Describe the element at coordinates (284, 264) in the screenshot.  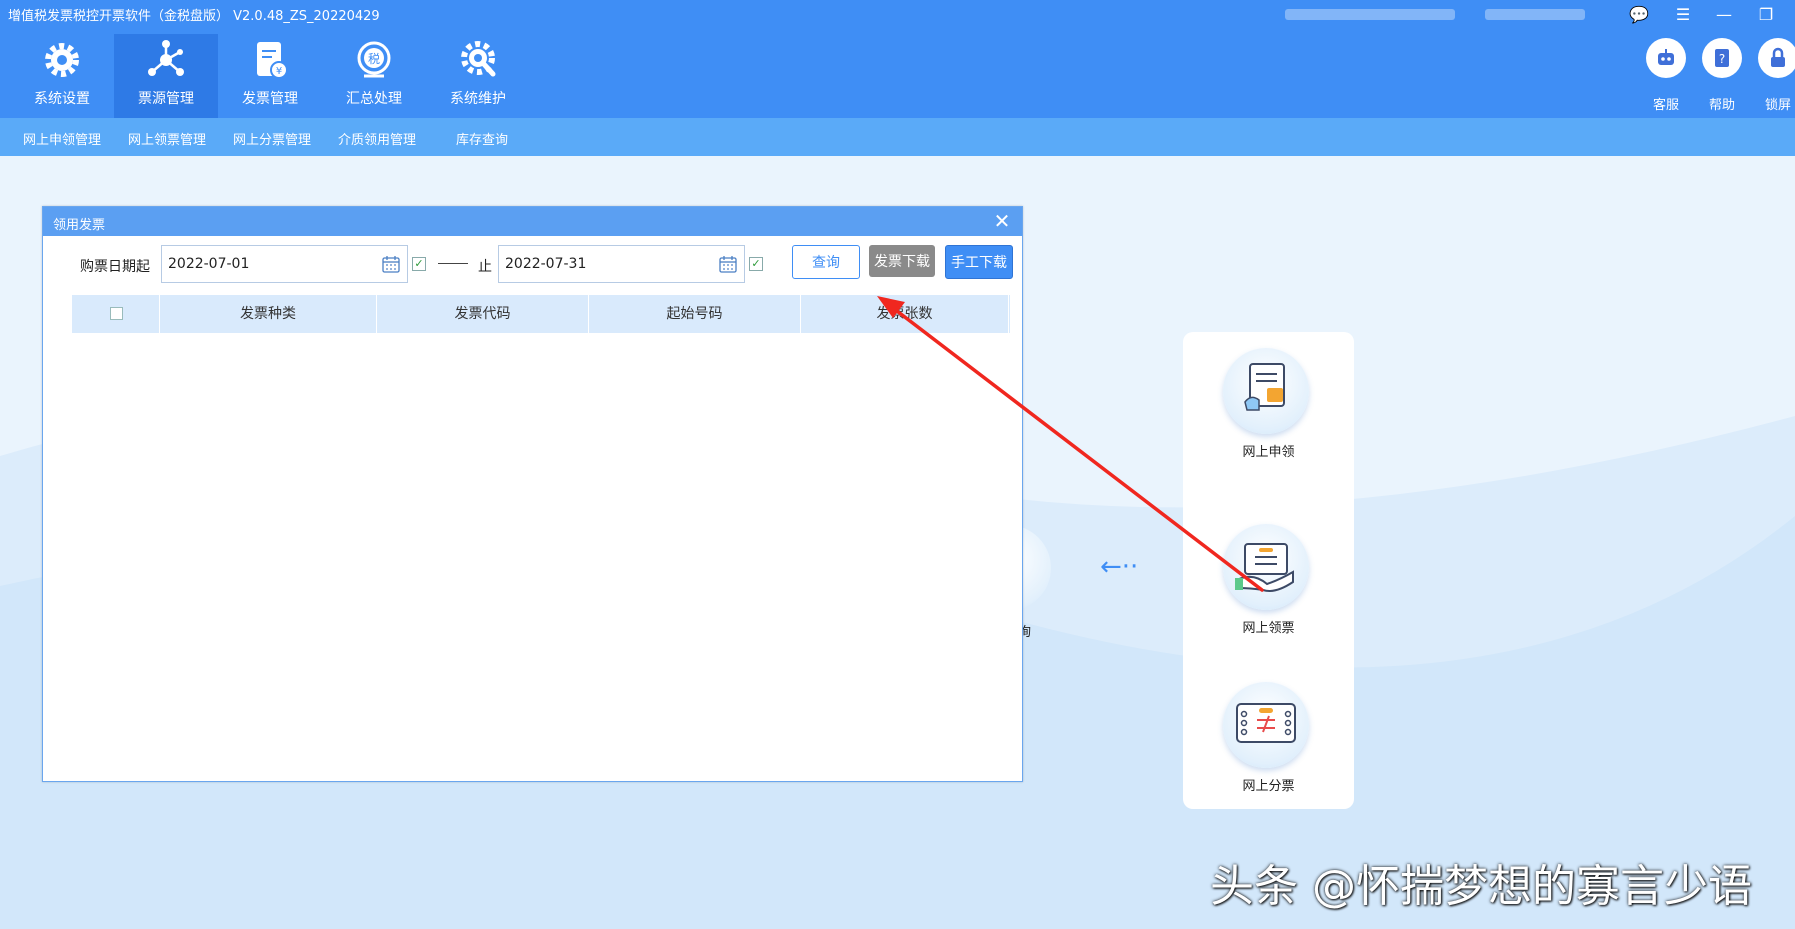
I see `start-date-field: 2022-07-01` at that location.